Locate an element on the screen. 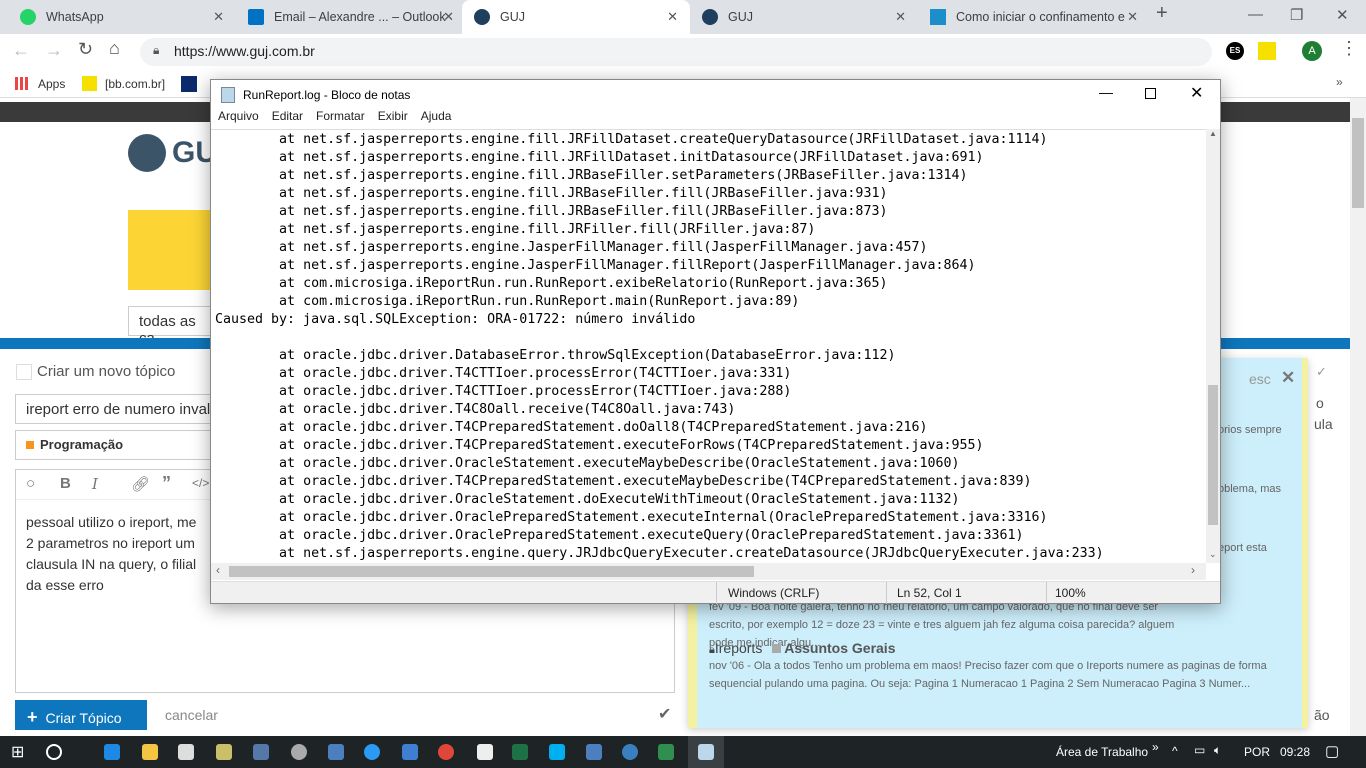 This screenshot has height=768, width=1366. horizontal-scroll-thumb is located at coordinates (491, 571).